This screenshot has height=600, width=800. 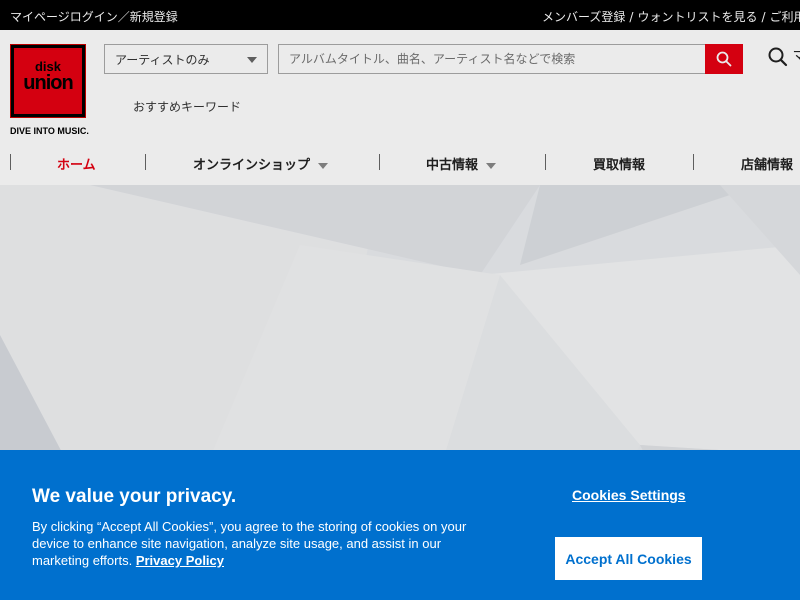 I want to click on privacy-policy-link: Privacy Policy, so click(x=180, y=560).